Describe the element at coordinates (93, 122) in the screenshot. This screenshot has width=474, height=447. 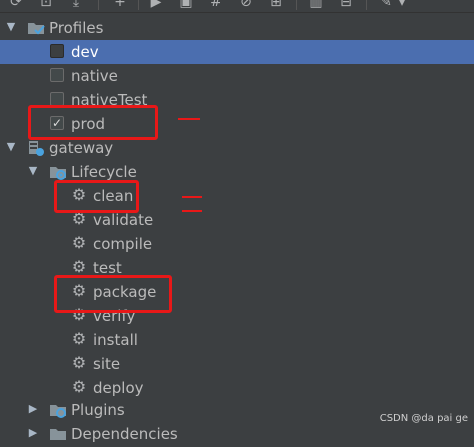
I see `annotation-box-prod` at that location.